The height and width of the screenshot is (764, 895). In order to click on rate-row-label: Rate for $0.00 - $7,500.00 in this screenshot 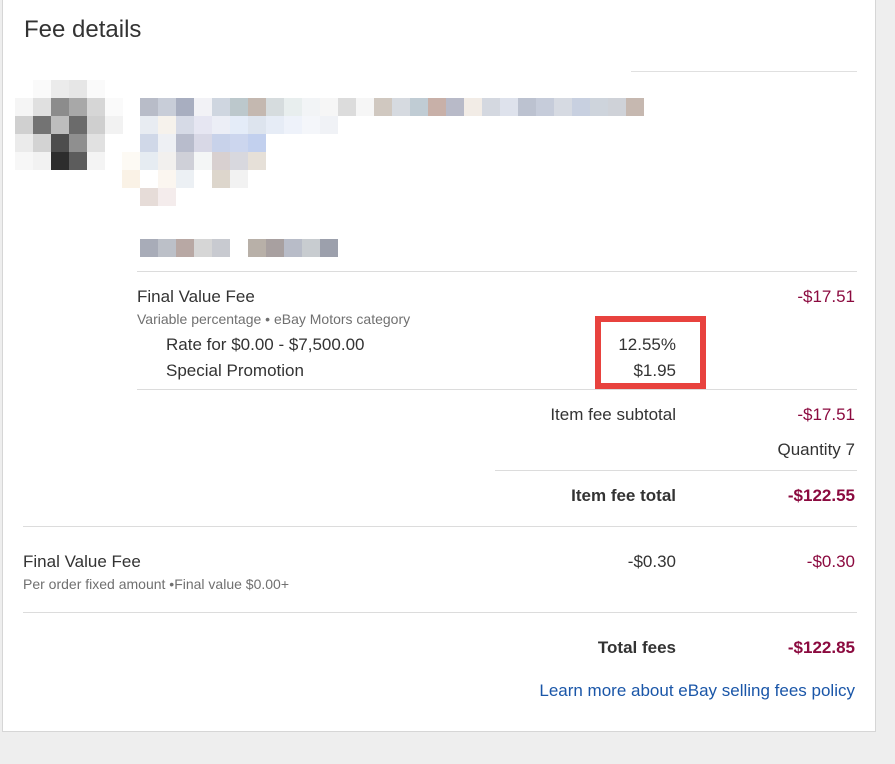, I will do `click(265, 344)`.